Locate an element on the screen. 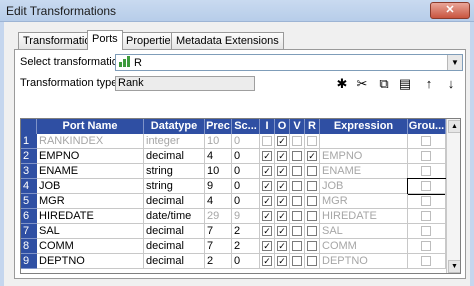 Image resolution: width=474 pixels, height=286 pixels. checkbox-r: ✓ is located at coordinates (312, 156).